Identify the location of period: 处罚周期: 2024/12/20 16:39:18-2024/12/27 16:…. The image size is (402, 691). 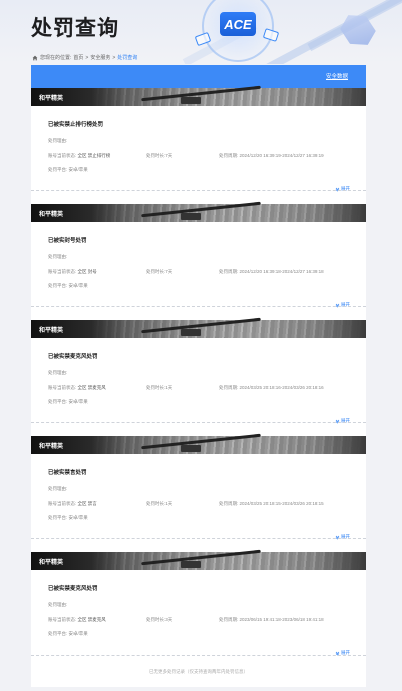
(271, 272).